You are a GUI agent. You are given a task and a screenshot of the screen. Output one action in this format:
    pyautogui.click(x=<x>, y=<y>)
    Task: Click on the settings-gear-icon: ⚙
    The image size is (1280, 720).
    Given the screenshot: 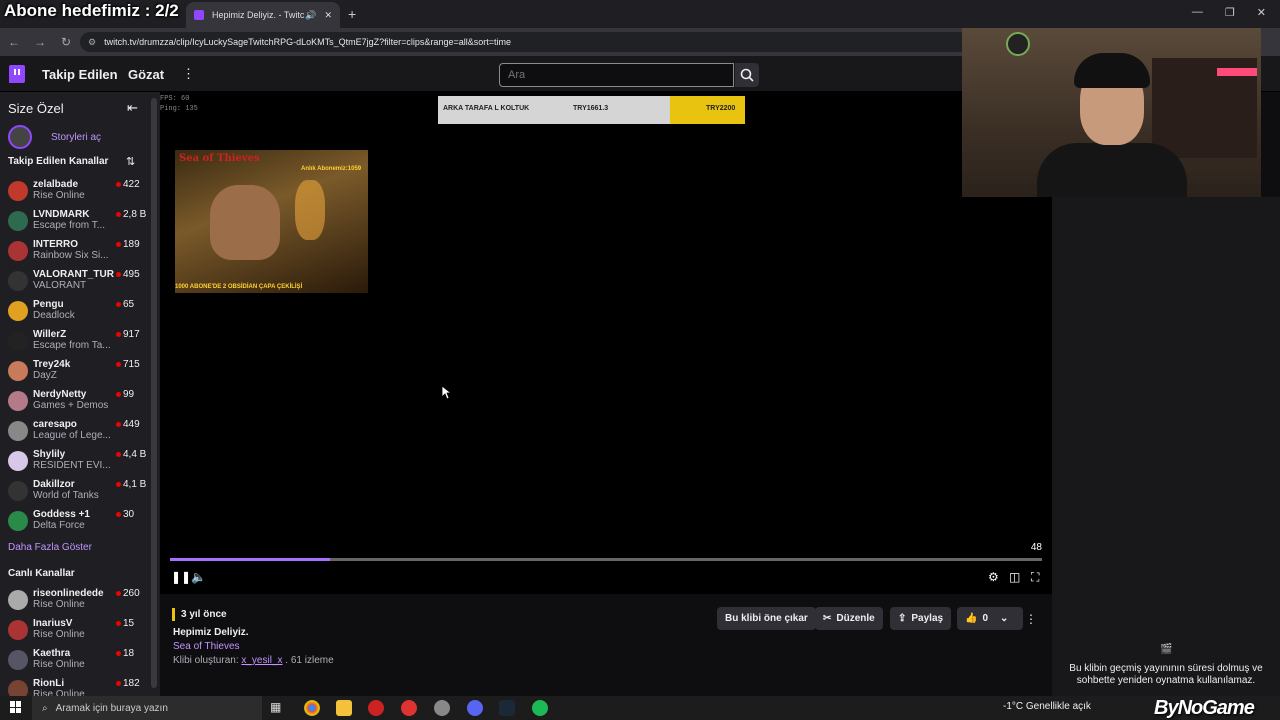 What is the action you would take?
    pyautogui.click(x=993, y=577)
    